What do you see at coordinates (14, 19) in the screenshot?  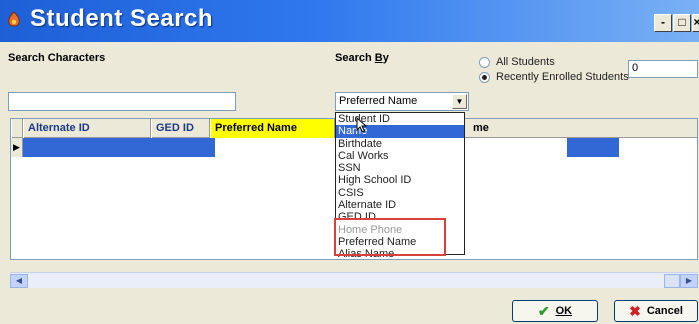 I see `app-icon` at bounding box center [14, 19].